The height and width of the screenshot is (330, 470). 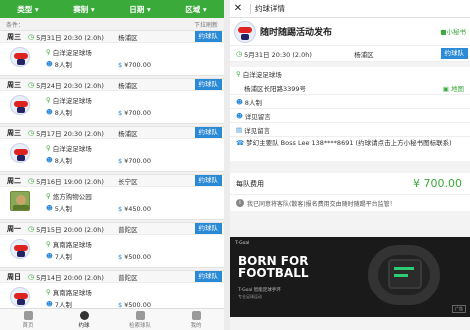 I want to click on nav-match: 约球, so click(x=84, y=319).